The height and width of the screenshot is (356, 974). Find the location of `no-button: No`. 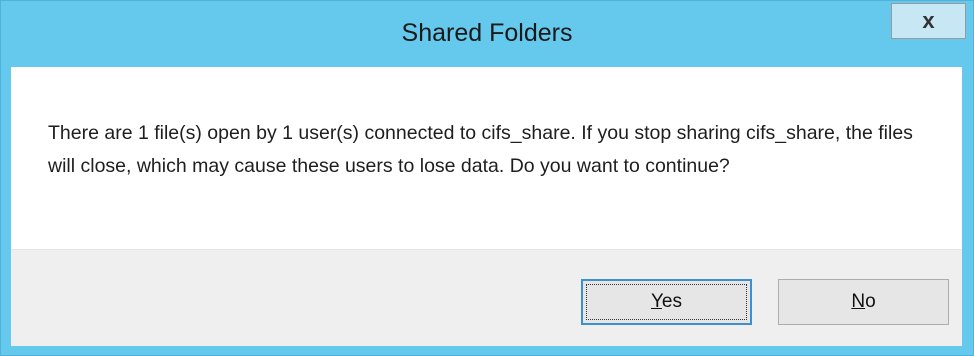

no-button: No is located at coordinates (863, 302).